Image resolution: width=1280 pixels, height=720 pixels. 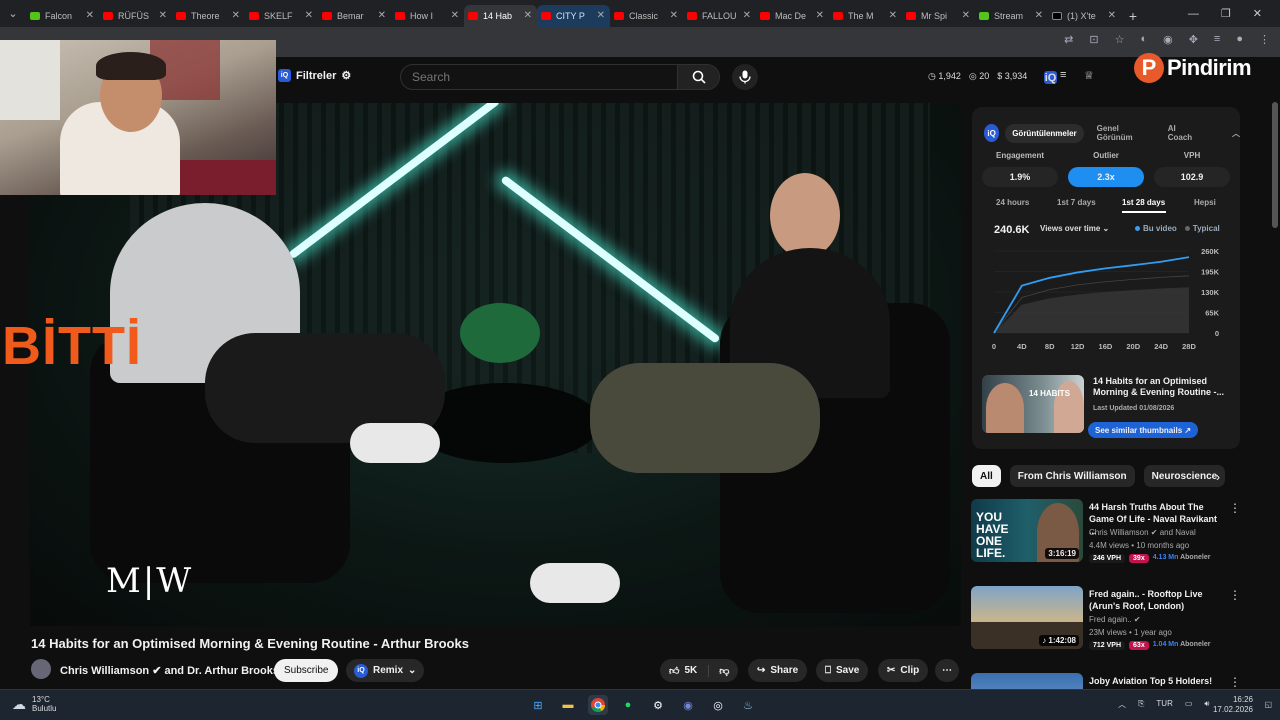 I want to click on period-28-days: 1st 28 days, so click(x=1143, y=202).